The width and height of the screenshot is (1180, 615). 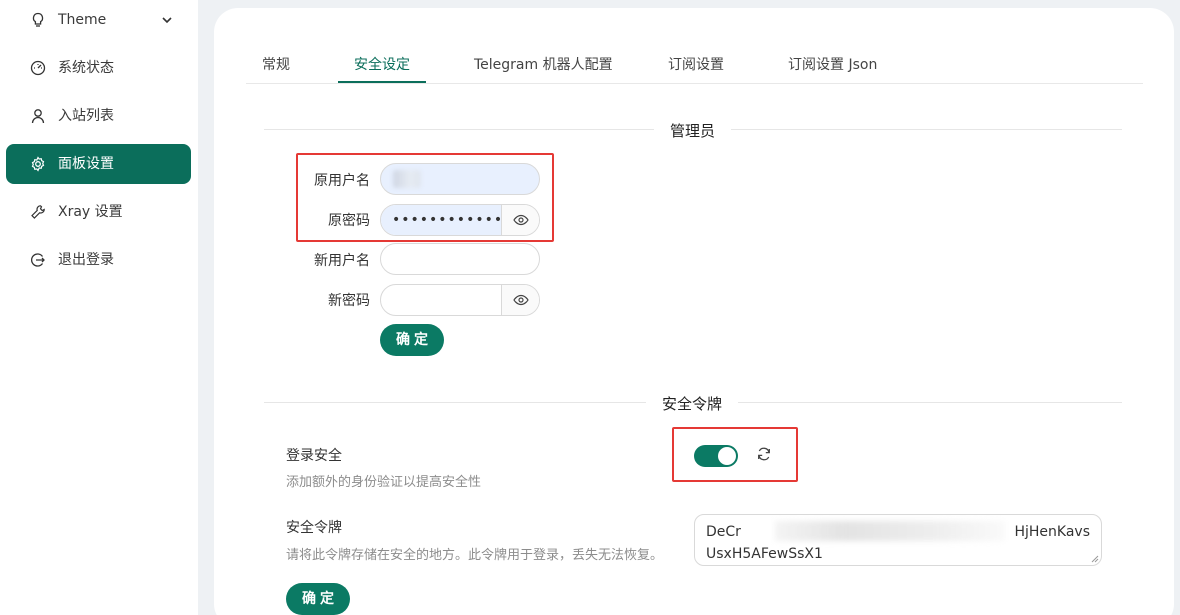 What do you see at coordinates (382, 64) in the screenshot?
I see `tab-security: 安全设定` at bounding box center [382, 64].